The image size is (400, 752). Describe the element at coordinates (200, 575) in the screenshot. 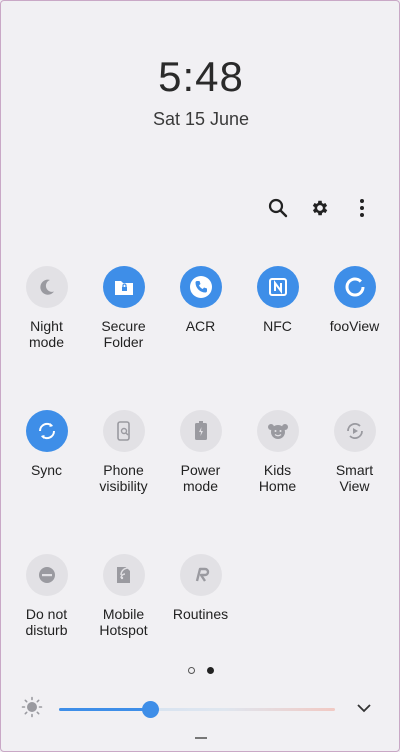

I see `routines-icon` at that location.